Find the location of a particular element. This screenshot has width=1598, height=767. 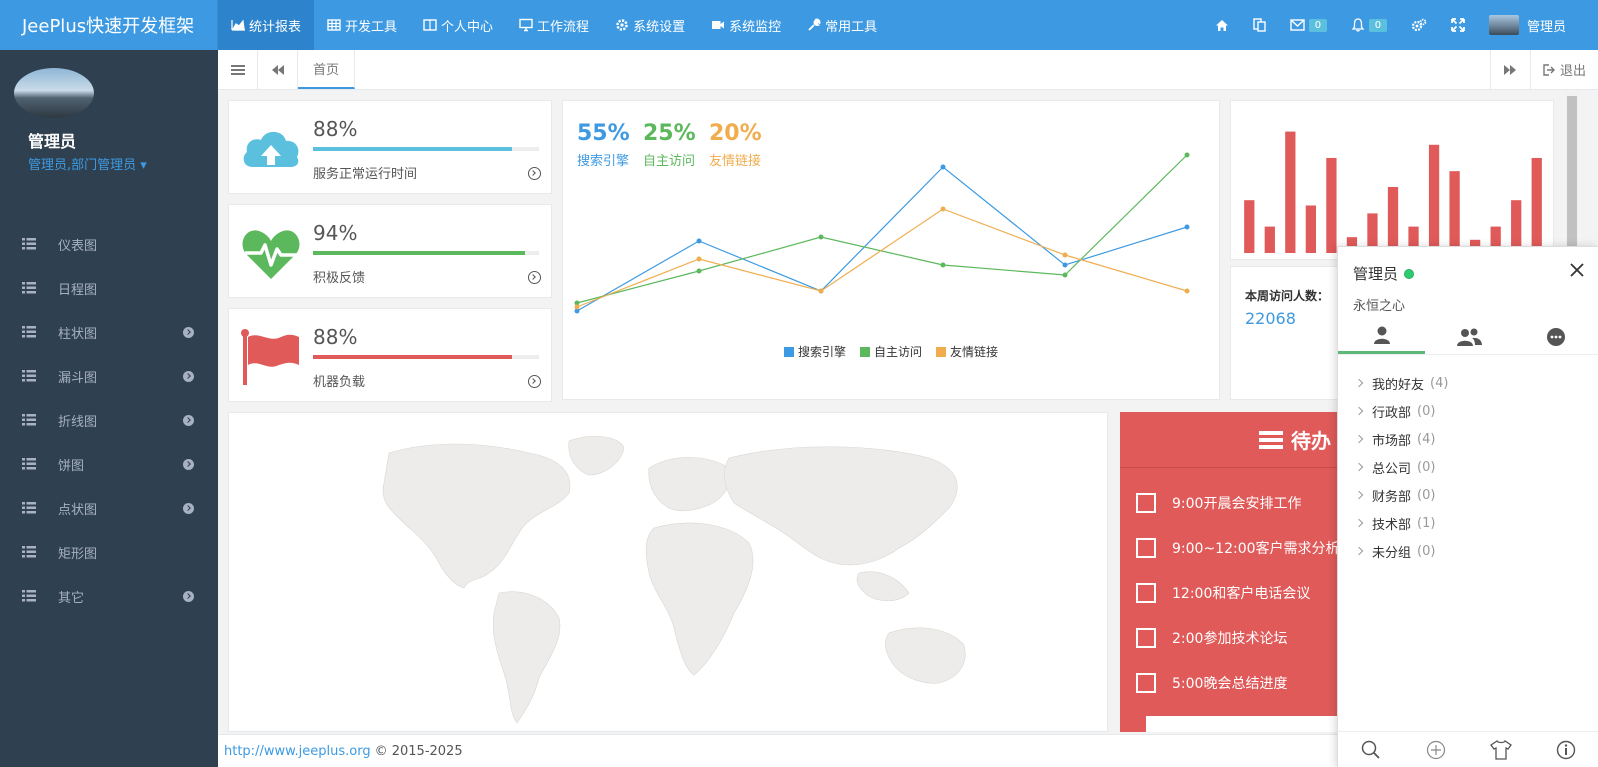

chat-signature: 永恒之心 is located at coordinates (1379, 304).